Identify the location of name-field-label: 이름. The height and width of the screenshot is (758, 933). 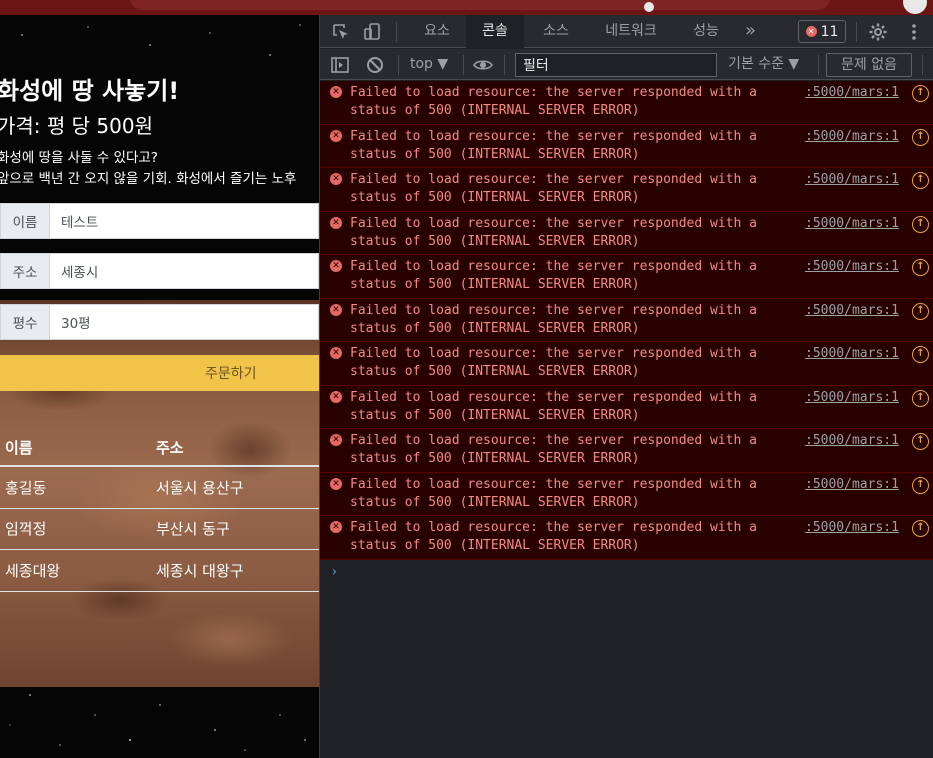
(25, 221).